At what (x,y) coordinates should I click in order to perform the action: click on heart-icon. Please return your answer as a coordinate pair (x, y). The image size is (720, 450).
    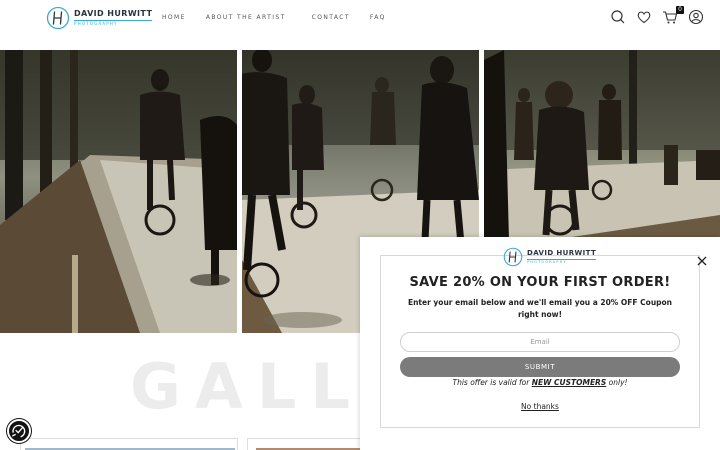
    Looking at the image, I should click on (644, 17).